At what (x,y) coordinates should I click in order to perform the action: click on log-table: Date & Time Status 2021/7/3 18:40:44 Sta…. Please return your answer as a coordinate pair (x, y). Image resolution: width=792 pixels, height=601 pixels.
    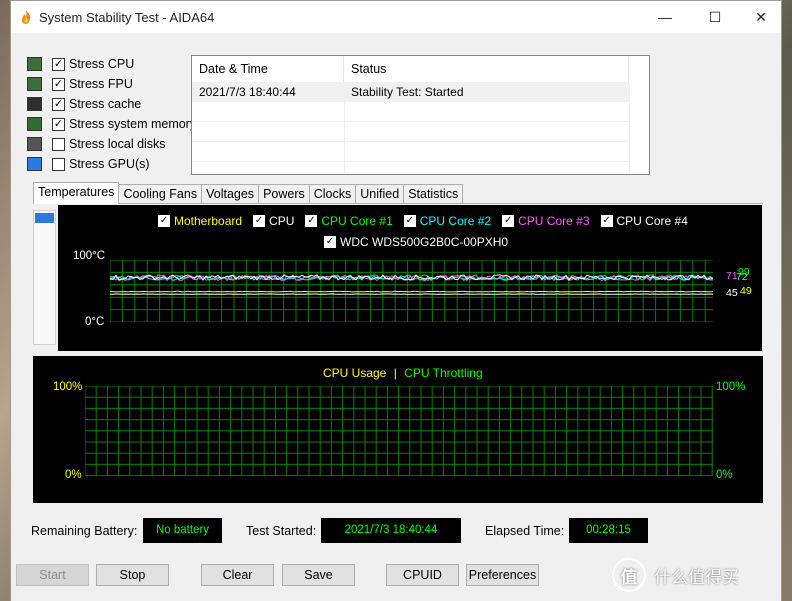
    Looking at the image, I should click on (420, 115).